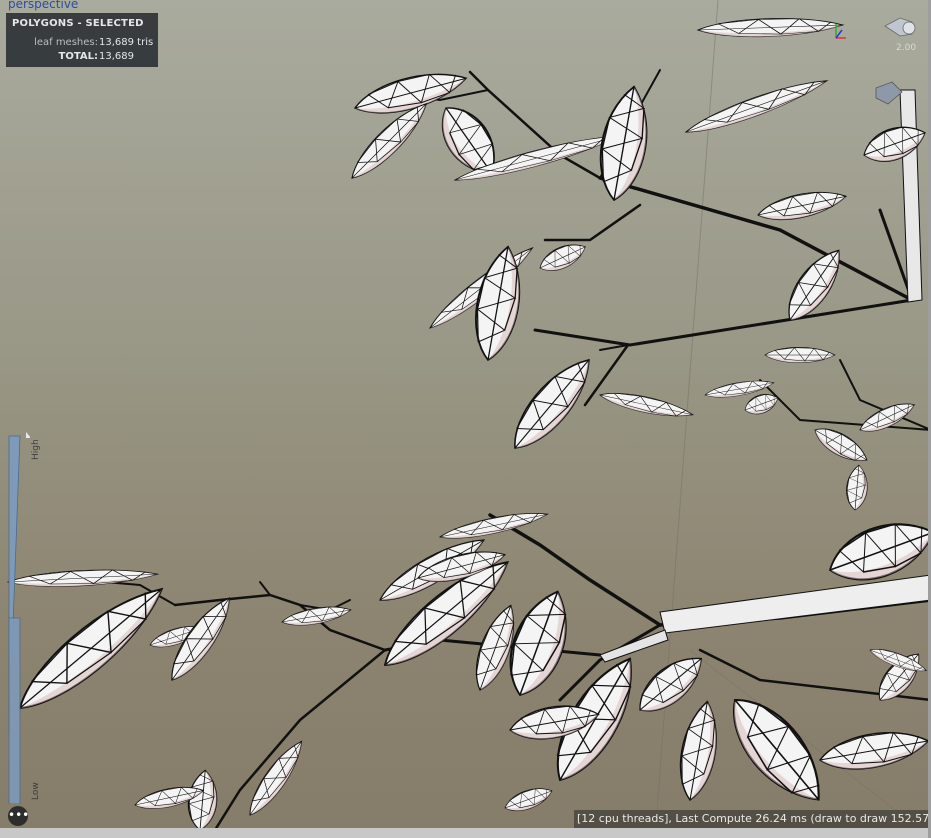  I want to click on lod-low-label: Low, so click(36, 791).